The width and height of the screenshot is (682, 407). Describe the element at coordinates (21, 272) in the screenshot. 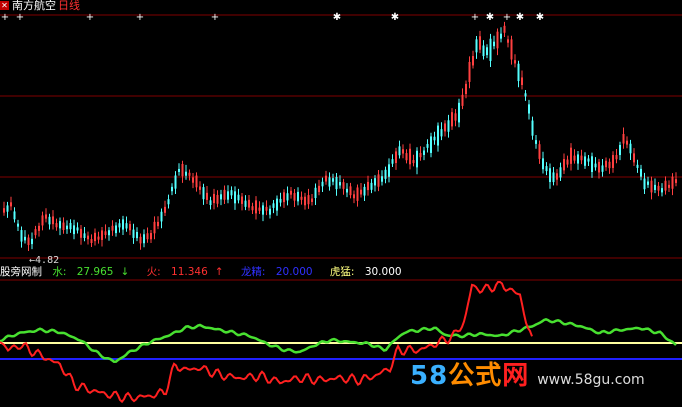

I see `indicator-name: 股旁网制` at that location.